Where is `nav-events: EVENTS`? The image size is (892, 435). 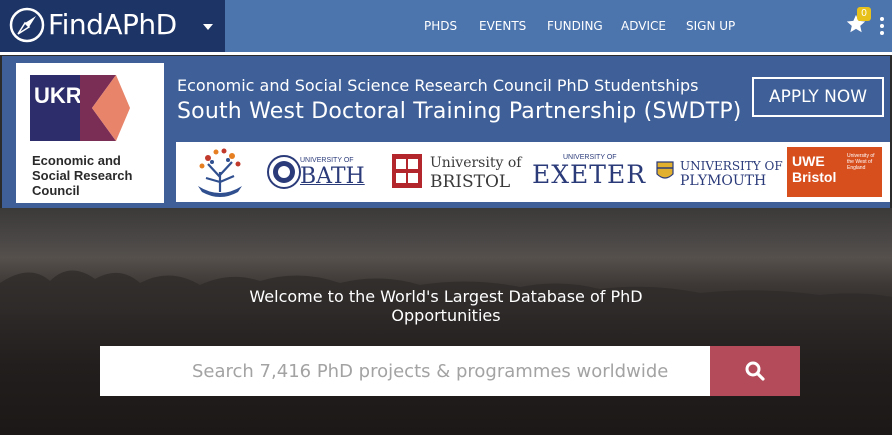
nav-events: EVENTS is located at coordinates (502, 26).